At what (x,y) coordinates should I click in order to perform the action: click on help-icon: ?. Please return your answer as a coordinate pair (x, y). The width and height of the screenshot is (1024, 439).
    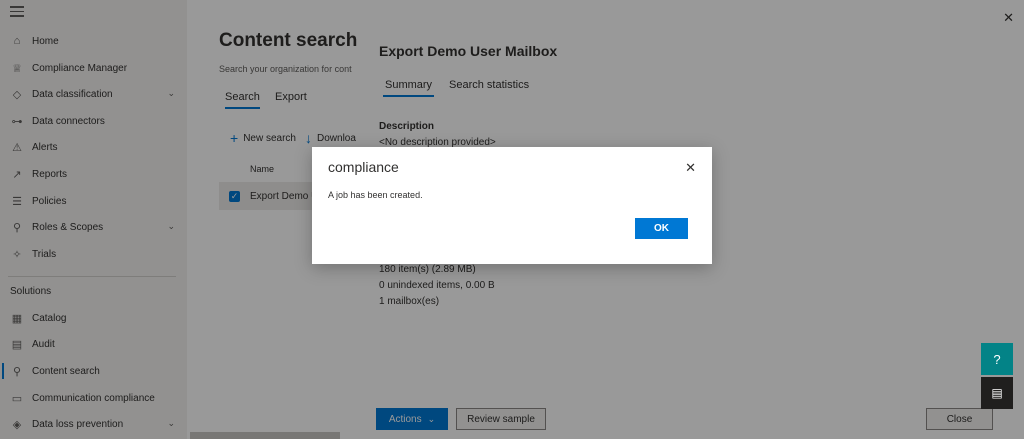
    Looking at the image, I should click on (997, 359).